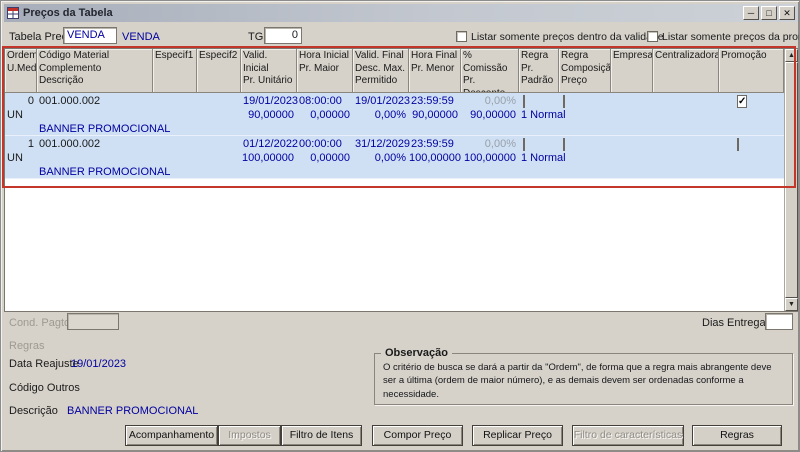 The height and width of the screenshot is (452, 800). I want to click on data-reajuste-value: 19/01/2023, so click(99, 364).